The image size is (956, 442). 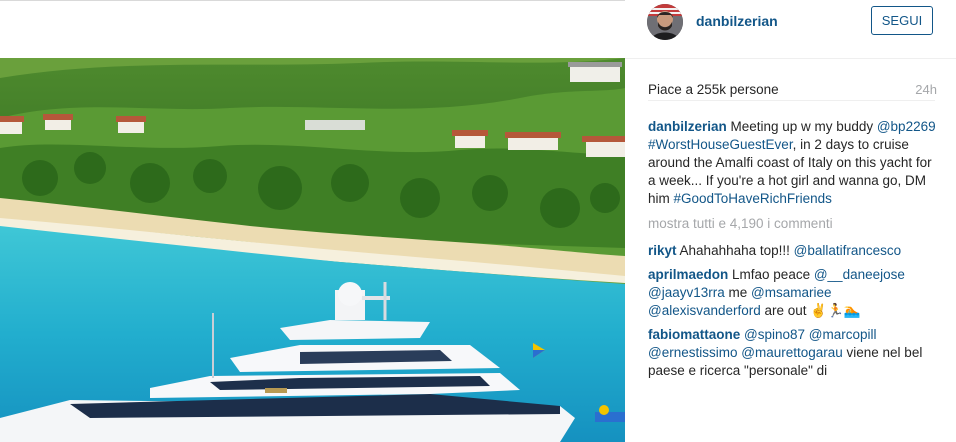 What do you see at coordinates (801, 126) in the screenshot?
I see `caption-text: Meeting up w my buddy` at bounding box center [801, 126].